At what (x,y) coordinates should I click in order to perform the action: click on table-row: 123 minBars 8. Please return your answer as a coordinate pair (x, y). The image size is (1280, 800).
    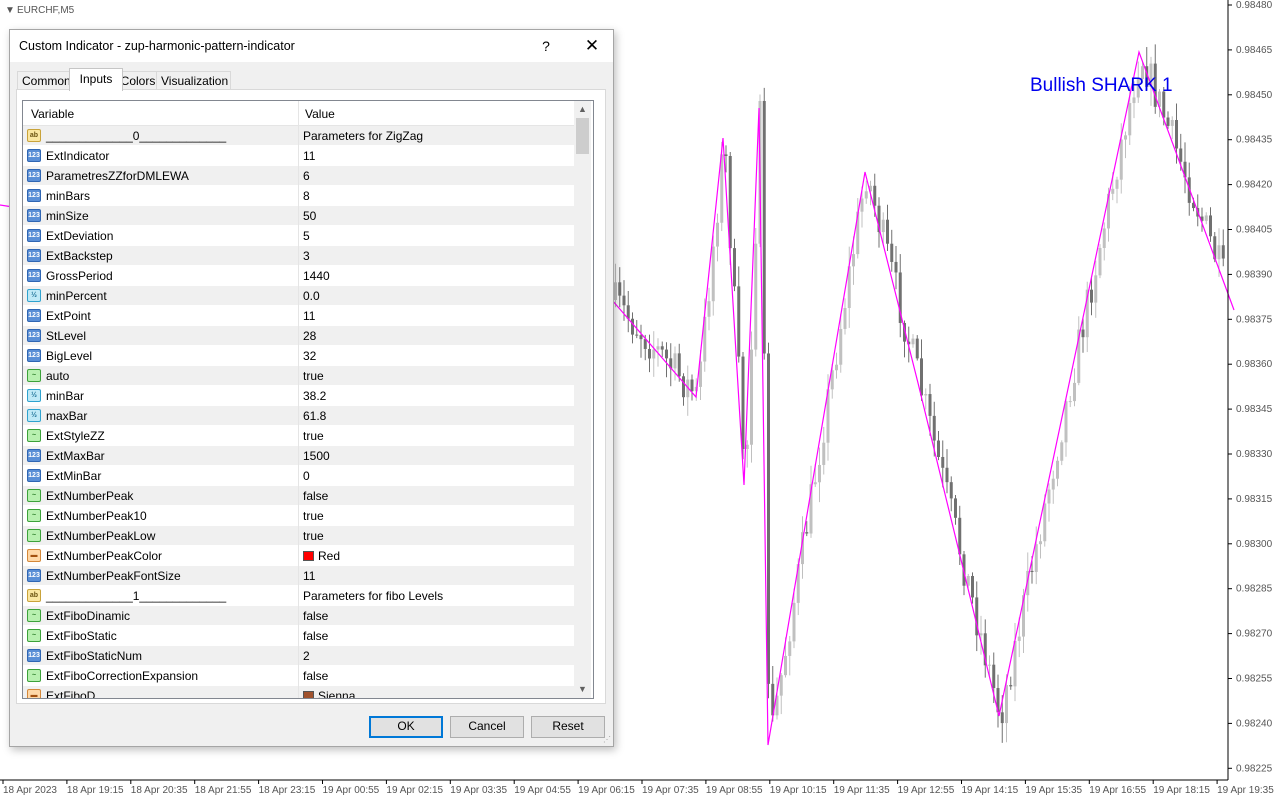
    Looking at the image, I should click on (298, 196).